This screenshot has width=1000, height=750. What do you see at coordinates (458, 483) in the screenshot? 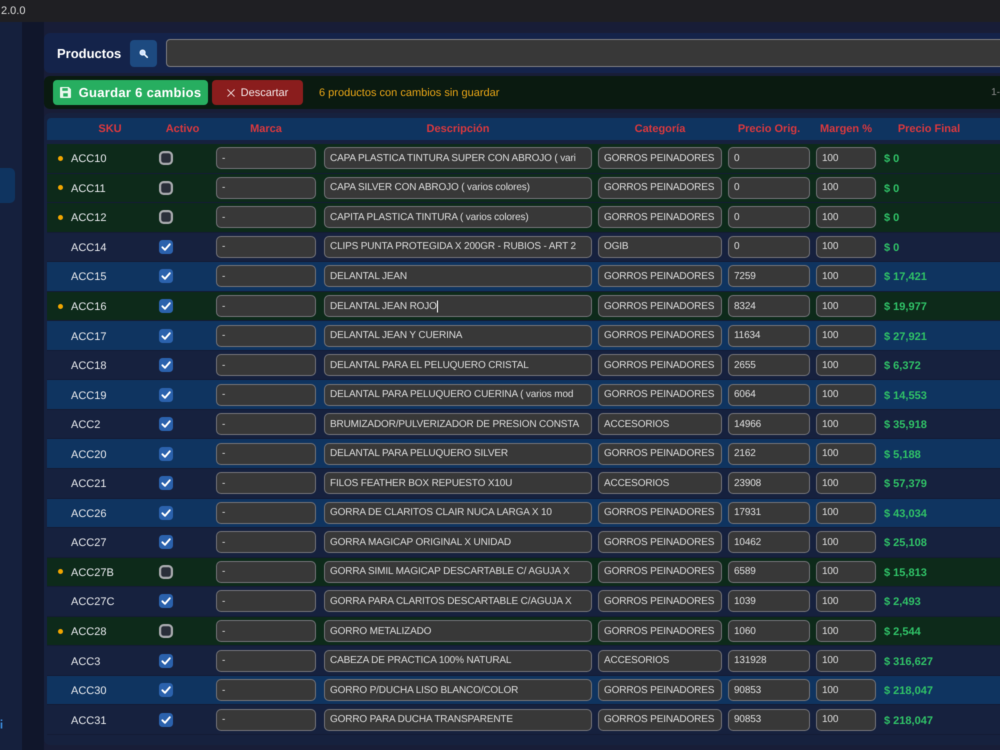
I see `description-field: FILOS FEATHER BOX REPUESTO X10U` at bounding box center [458, 483].